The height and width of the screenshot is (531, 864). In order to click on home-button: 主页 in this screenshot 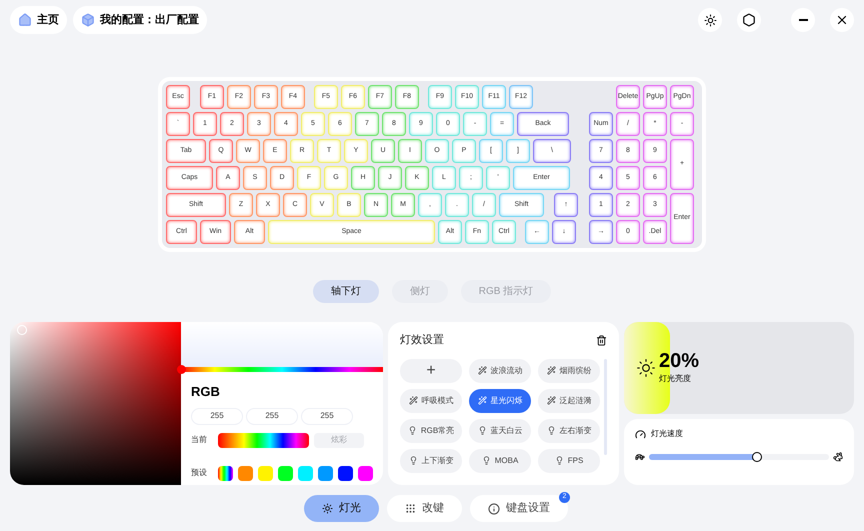, I will do `click(38, 20)`.